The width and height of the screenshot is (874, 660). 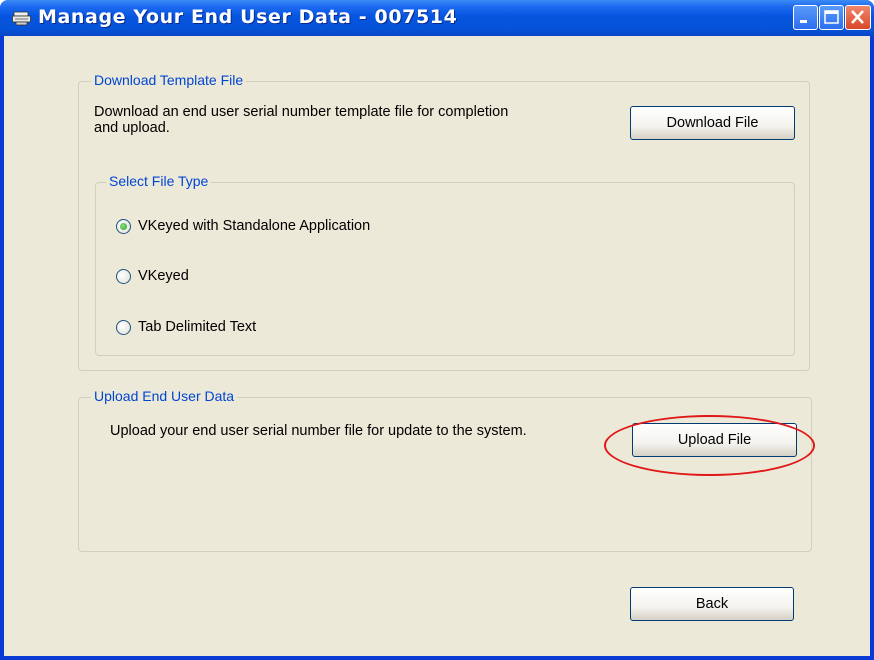 I want to click on file-type-label: VKeyed, so click(x=163, y=276).